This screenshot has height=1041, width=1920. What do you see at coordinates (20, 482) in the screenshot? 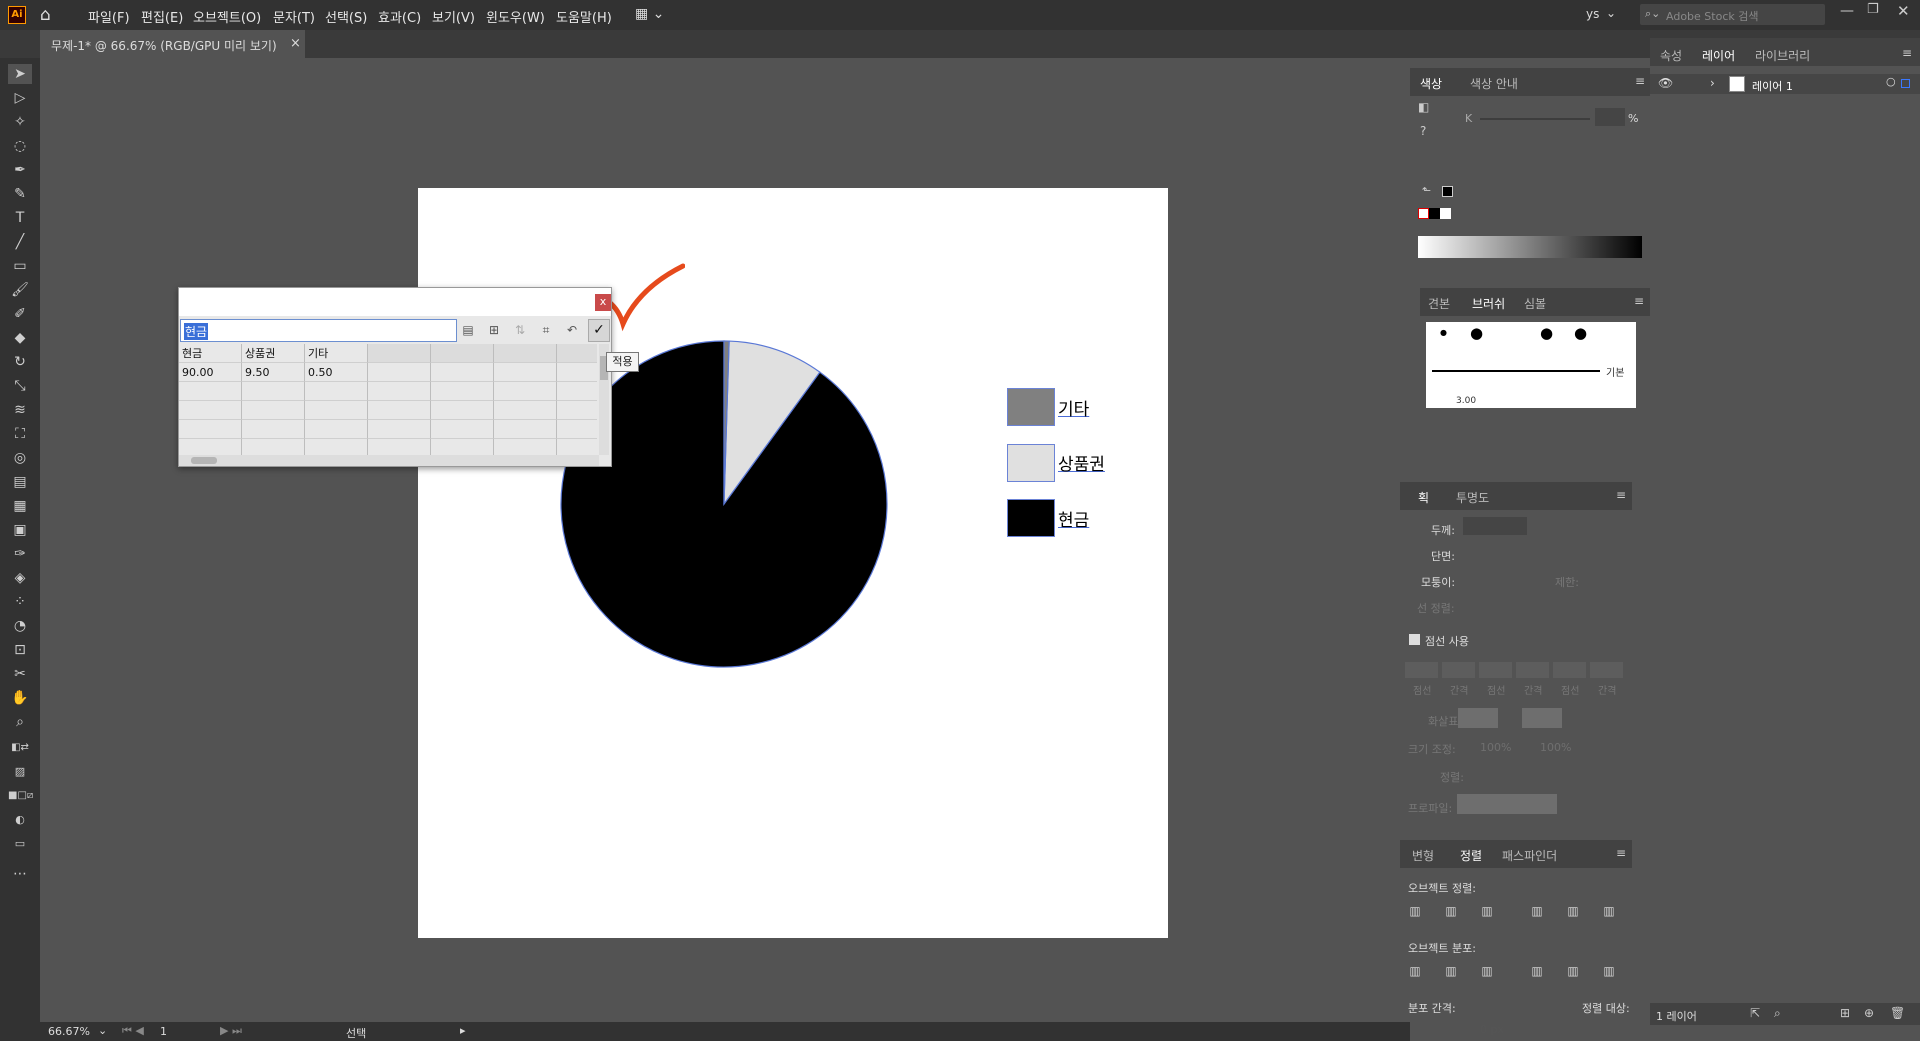
I see `perspective-grid-tool-icon: ▤` at bounding box center [20, 482].